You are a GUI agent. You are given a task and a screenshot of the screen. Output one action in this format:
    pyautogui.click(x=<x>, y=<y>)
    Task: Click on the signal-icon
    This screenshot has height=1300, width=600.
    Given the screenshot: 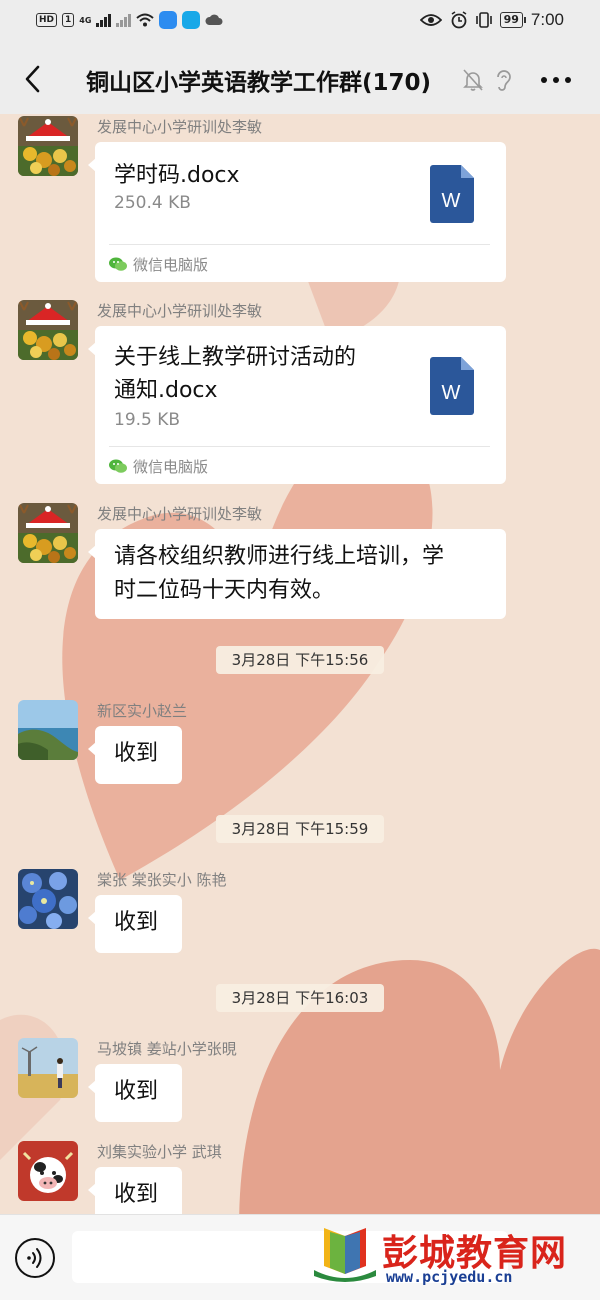 What is the action you would take?
    pyautogui.click(x=104, y=20)
    